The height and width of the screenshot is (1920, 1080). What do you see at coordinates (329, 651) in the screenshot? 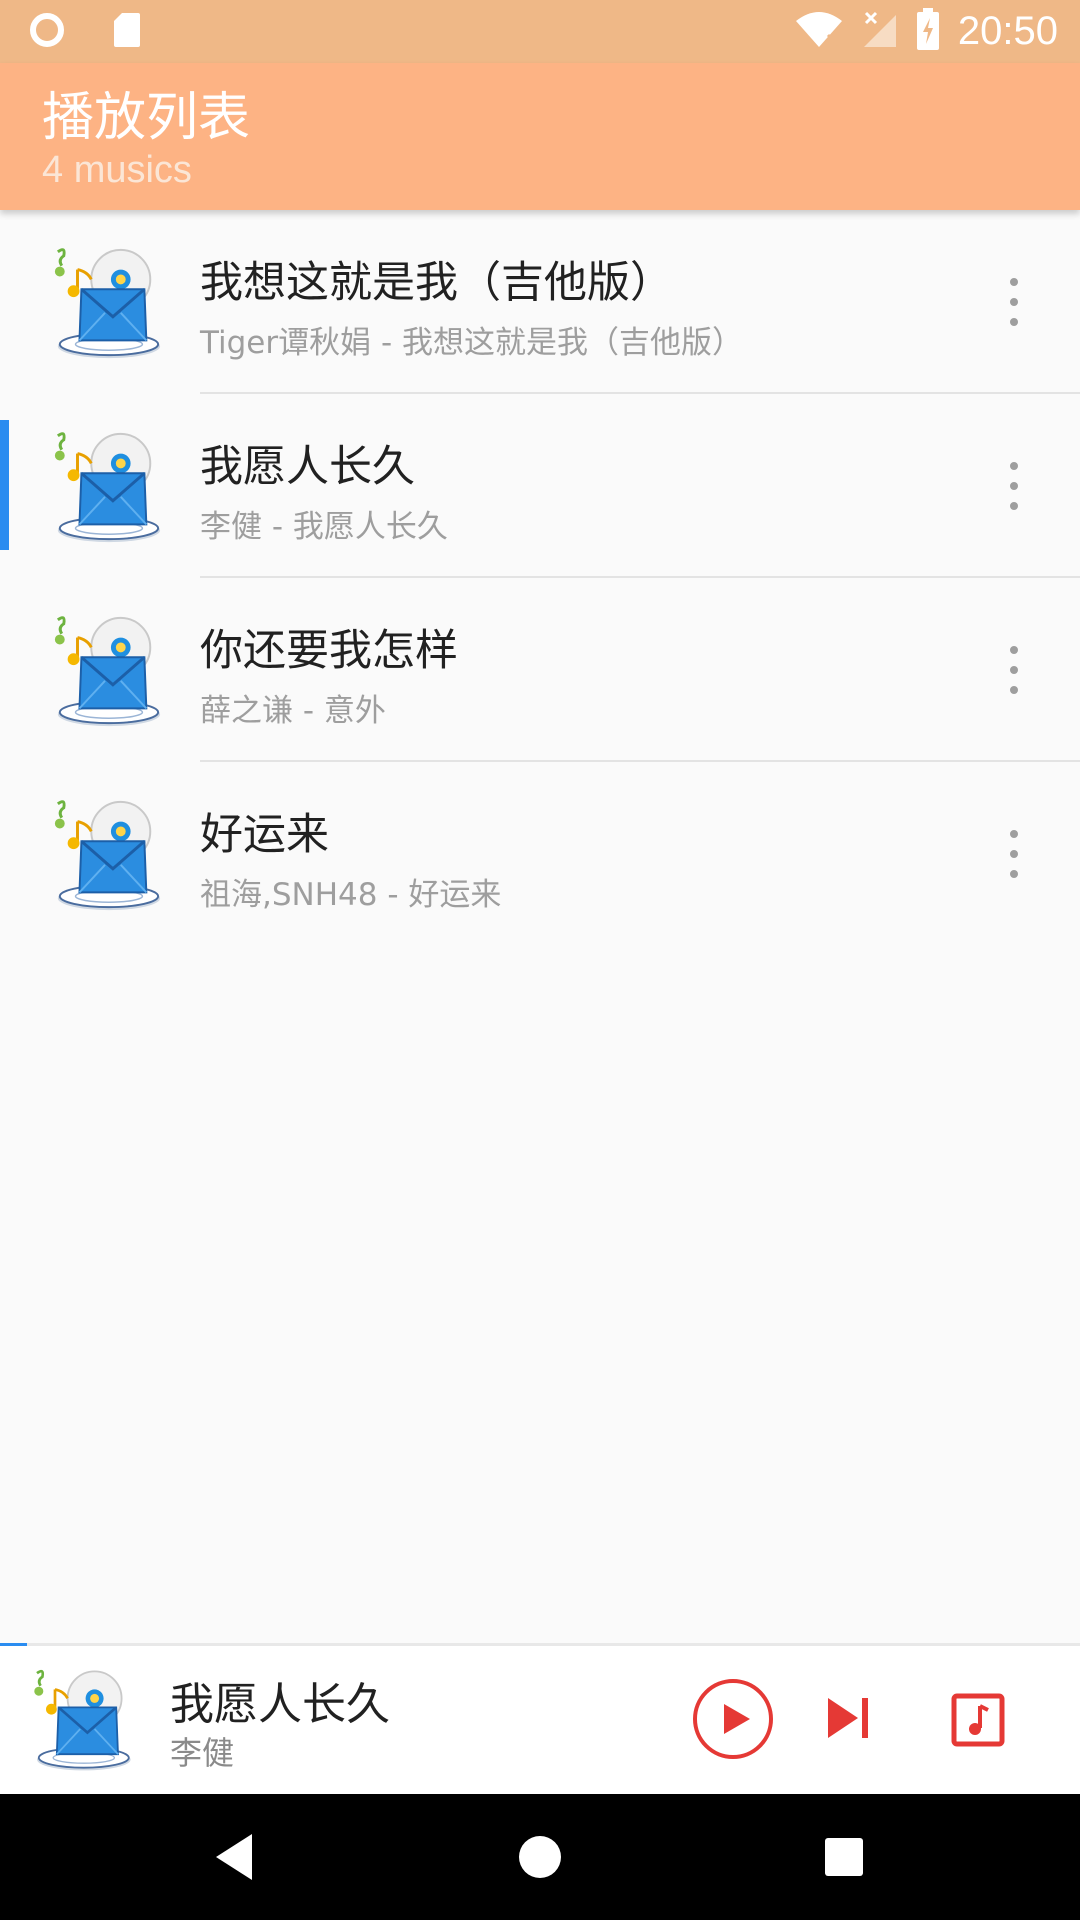
I see `song-title: 你还要我怎样` at bounding box center [329, 651].